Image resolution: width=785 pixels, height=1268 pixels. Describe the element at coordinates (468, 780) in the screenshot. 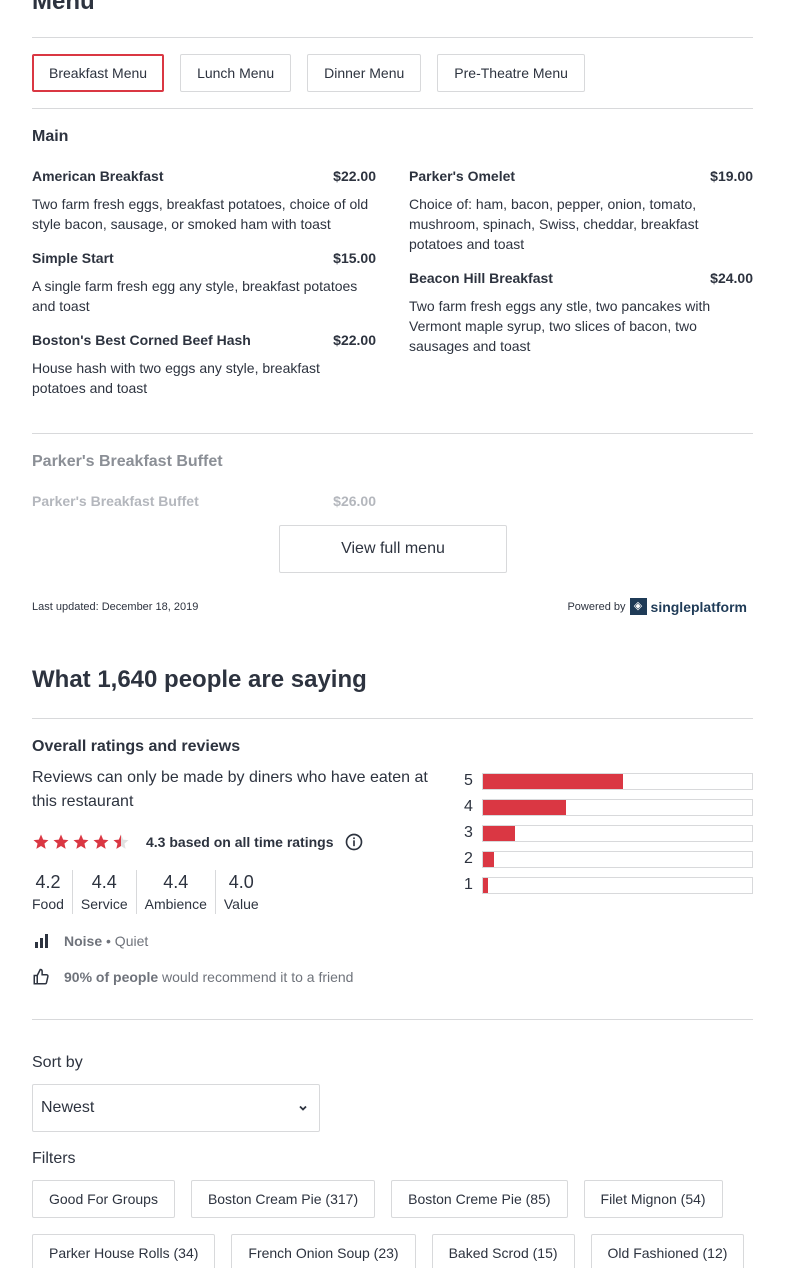

I see `rating-bar-star: 5` at that location.